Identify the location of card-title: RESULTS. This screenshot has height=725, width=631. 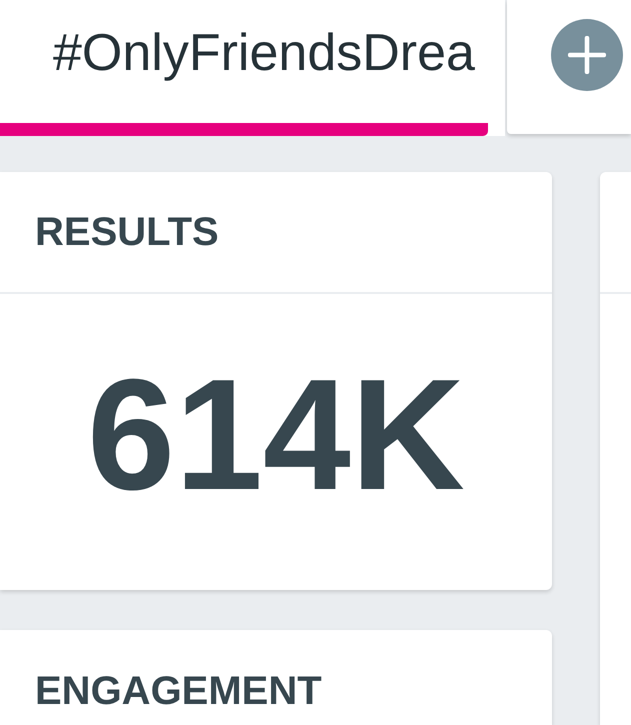
(127, 232).